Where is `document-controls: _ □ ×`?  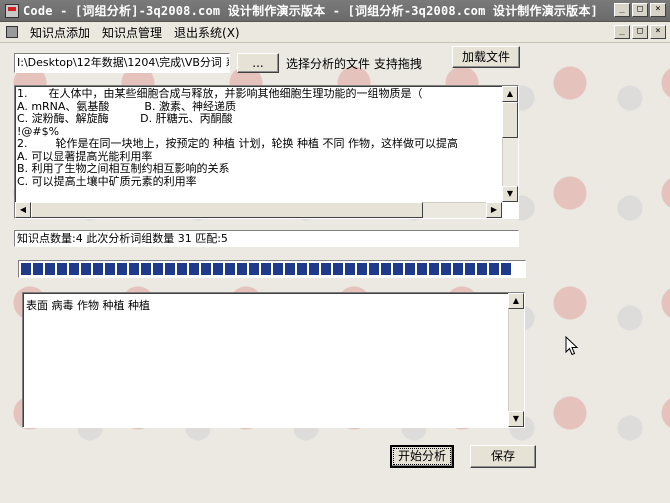 document-controls: _ □ × is located at coordinates (640, 32).